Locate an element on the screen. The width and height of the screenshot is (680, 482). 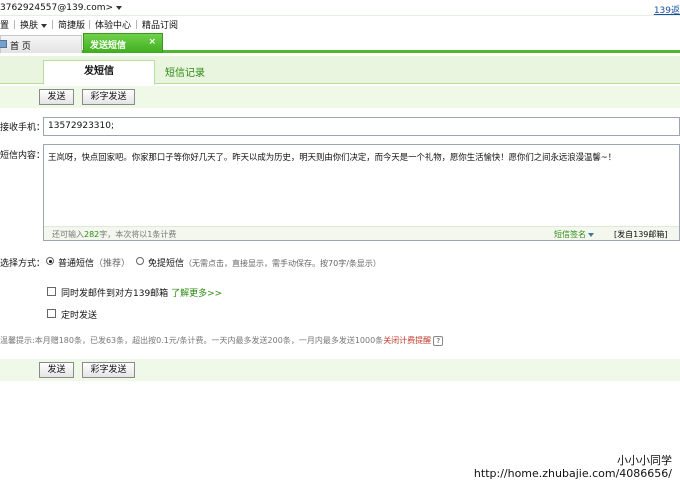
char-count: 还可输入282字，本次将以1条计费 is located at coordinates (114, 234).